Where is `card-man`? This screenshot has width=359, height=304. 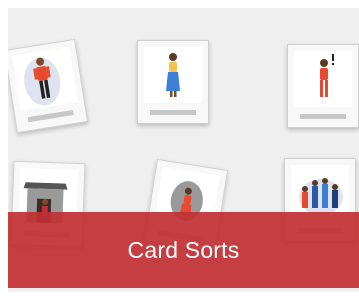 card-man is located at coordinates (48, 86).